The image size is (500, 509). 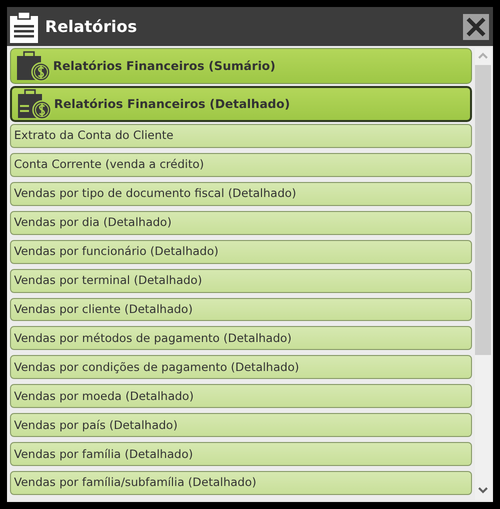 I want to click on report-button: Vendas por família/subfamília (Detalhado), so click(x=241, y=483).